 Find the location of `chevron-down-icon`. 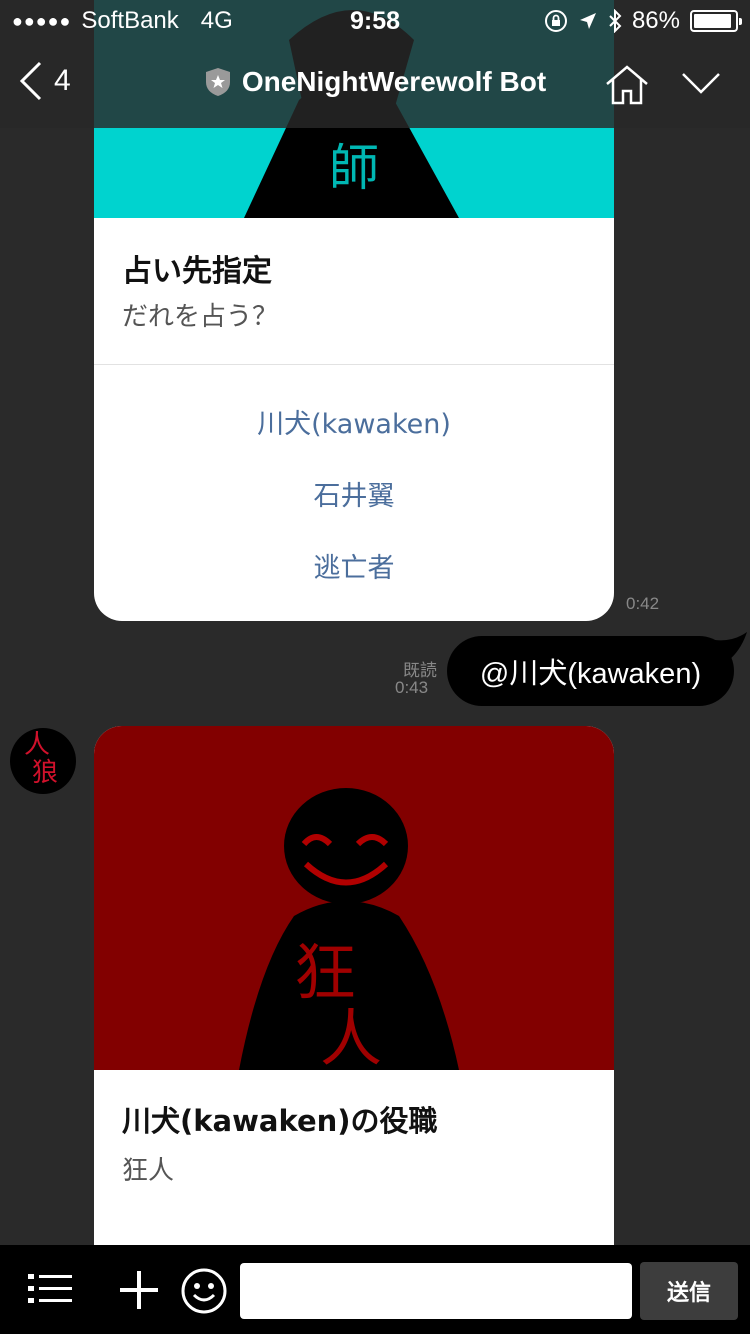

chevron-down-icon is located at coordinates (701, 83).